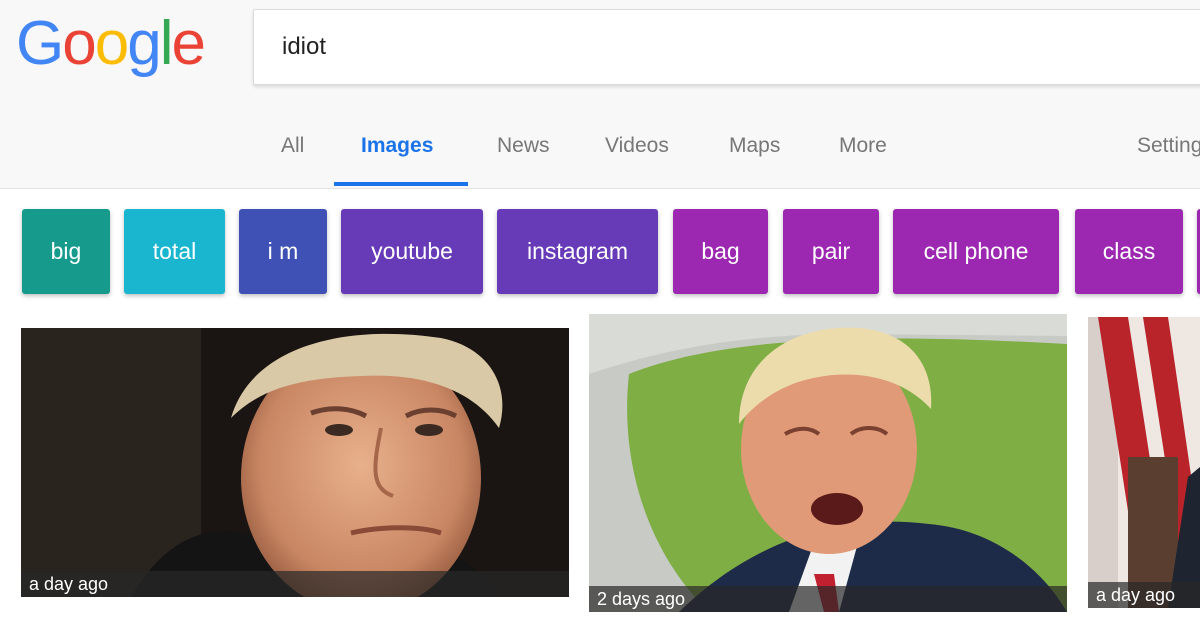 The image size is (1200, 627). Describe the element at coordinates (283, 251) in the screenshot. I see `chip-i-m: i m` at that location.